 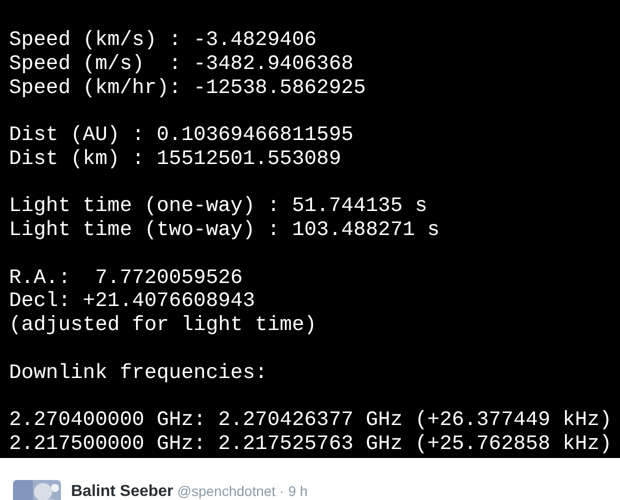 What do you see at coordinates (163, 41) in the screenshot?
I see `terminal-line: Speed (km/s) : -3.4829406` at bounding box center [163, 41].